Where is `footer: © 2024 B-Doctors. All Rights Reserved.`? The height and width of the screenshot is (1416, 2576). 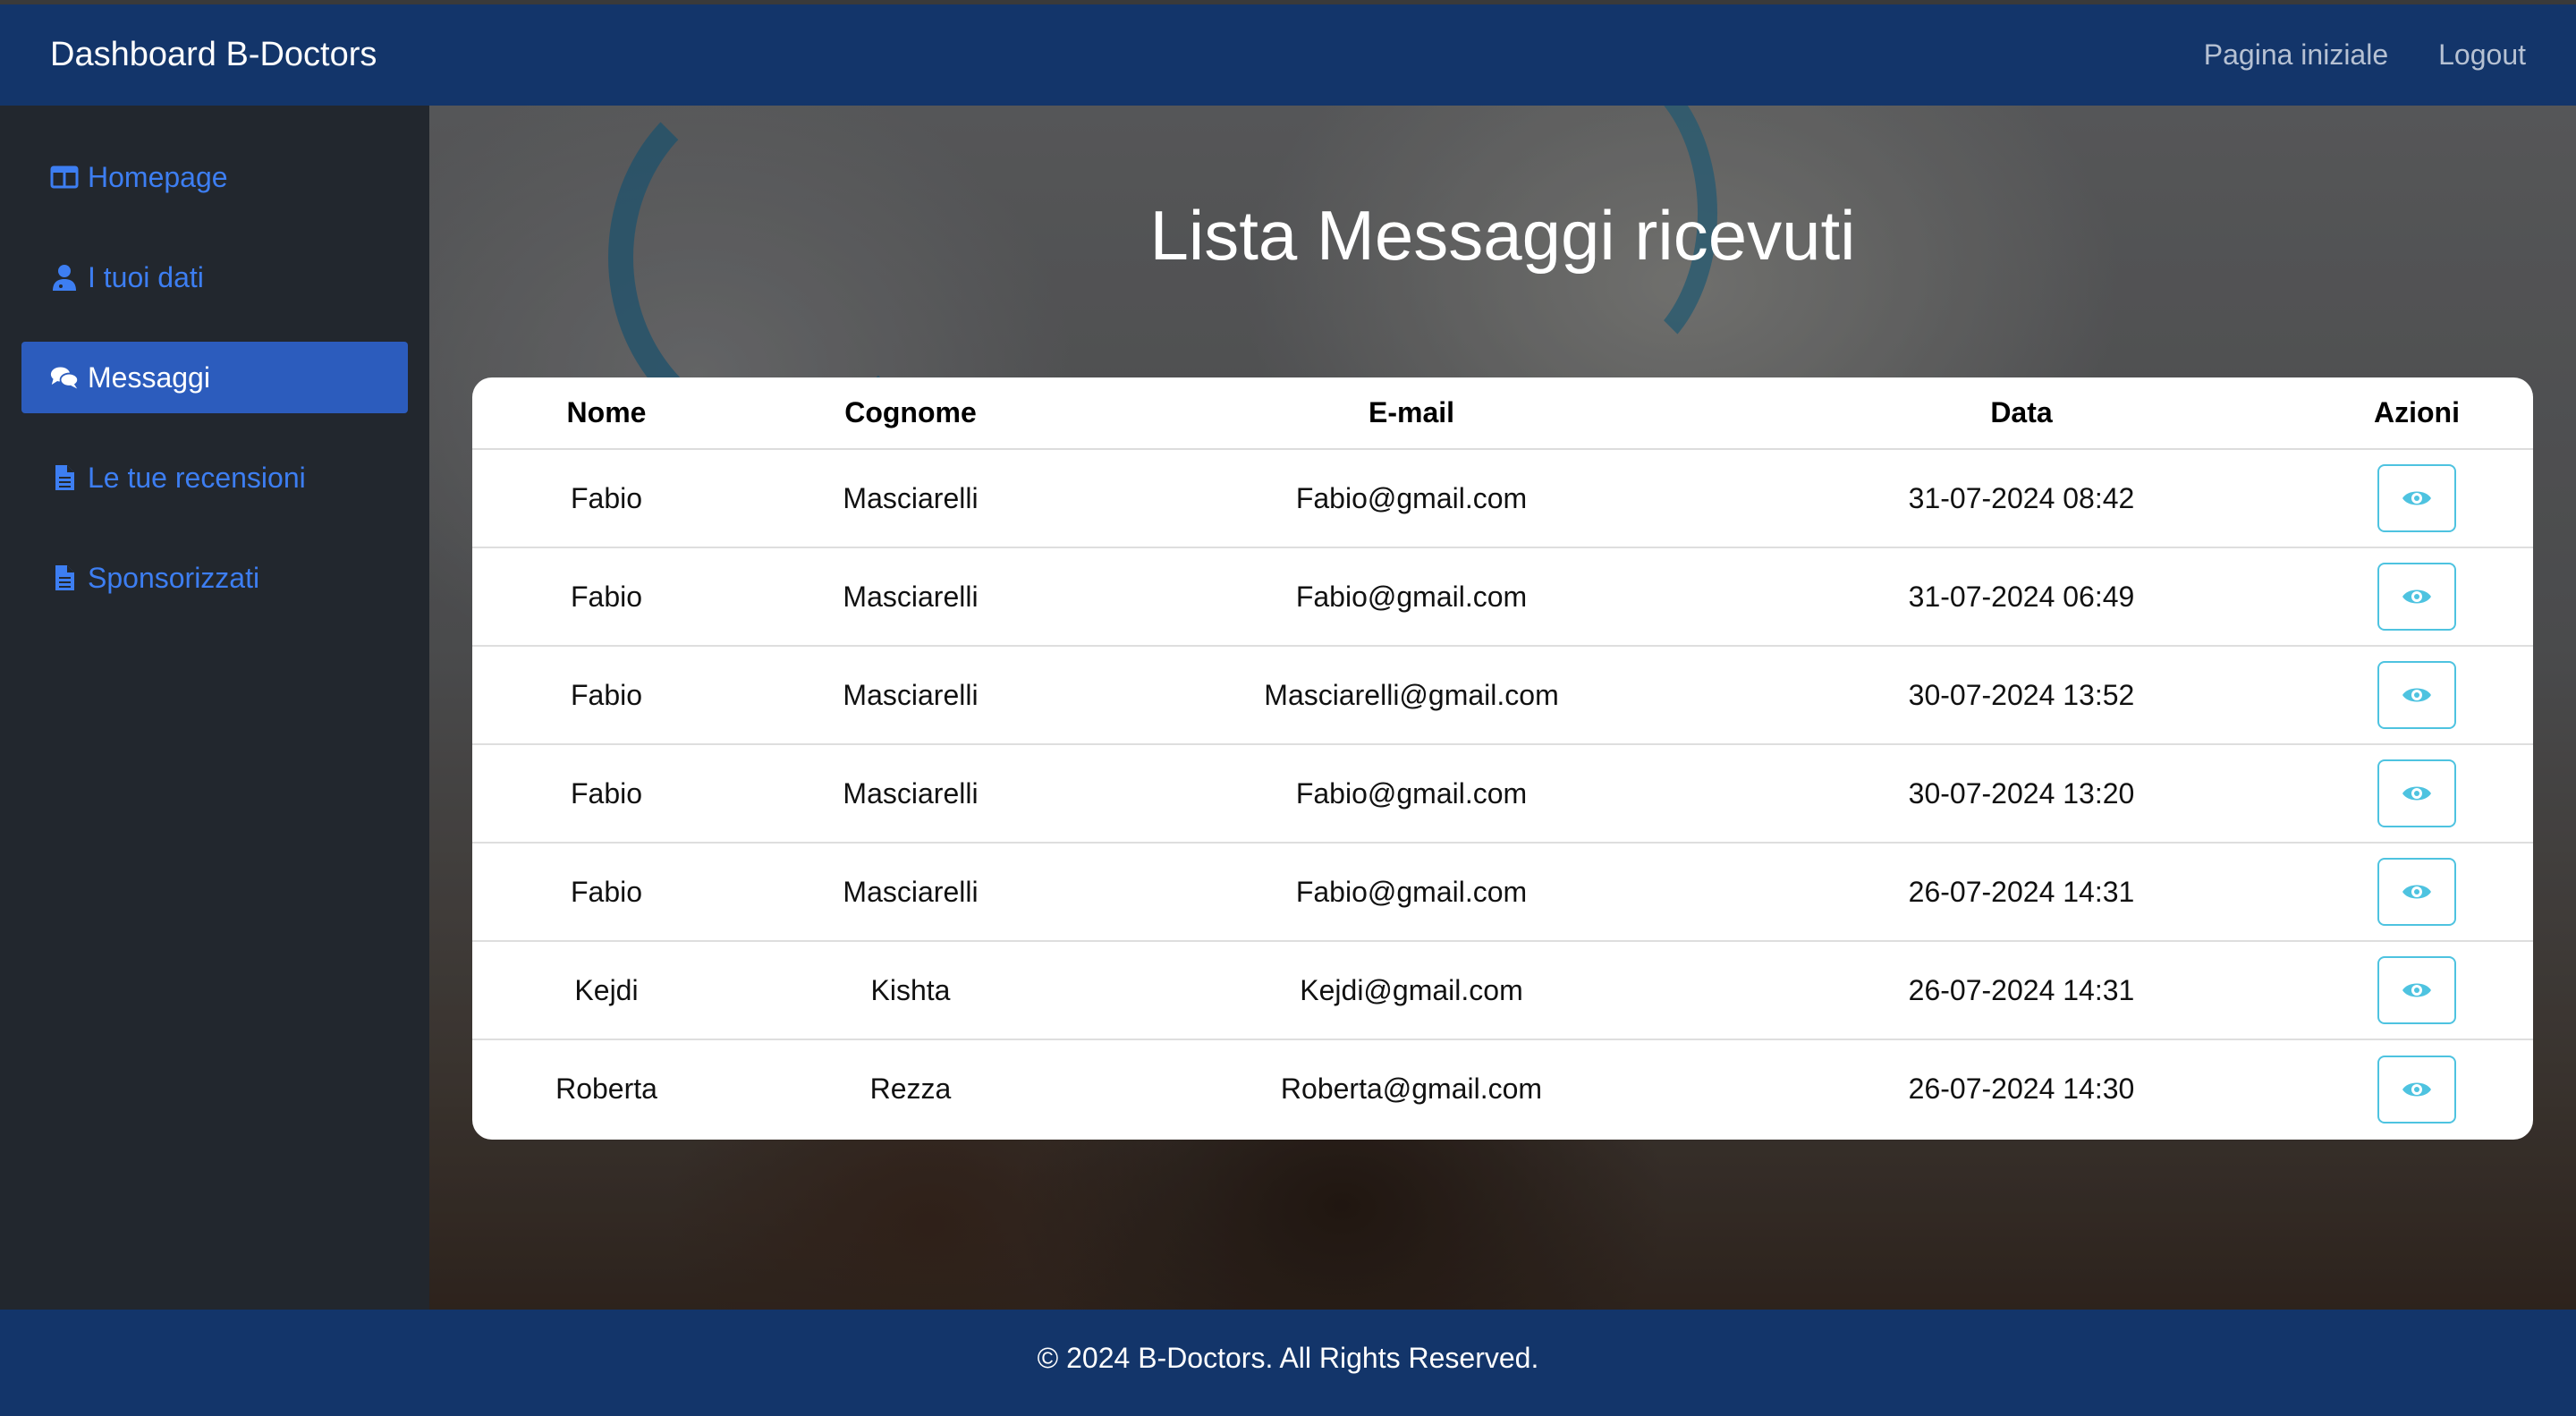 footer: © 2024 B-Doctors. All Rights Reserved. is located at coordinates (1288, 1363).